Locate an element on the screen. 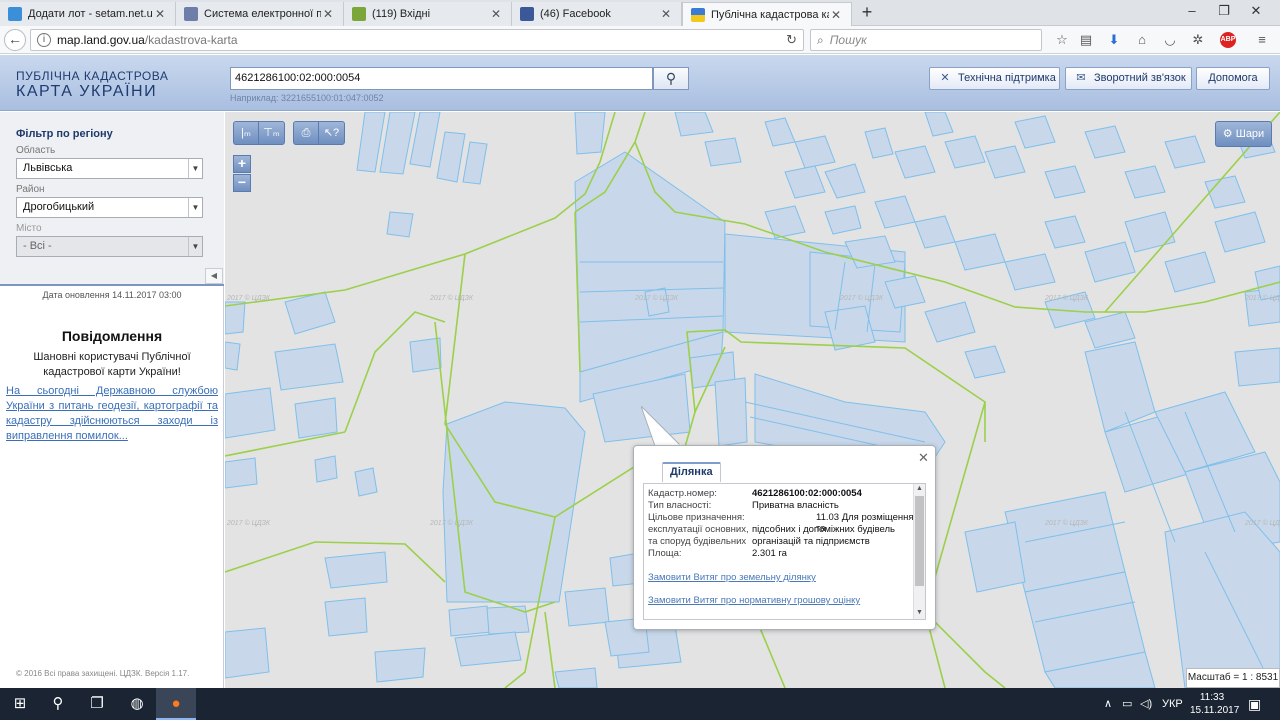 Image resolution: width=1280 pixels, height=720 pixels. browser-tab-cadastral-map: Публічна кадастрова карта ✕ is located at coordinates (767, 14).